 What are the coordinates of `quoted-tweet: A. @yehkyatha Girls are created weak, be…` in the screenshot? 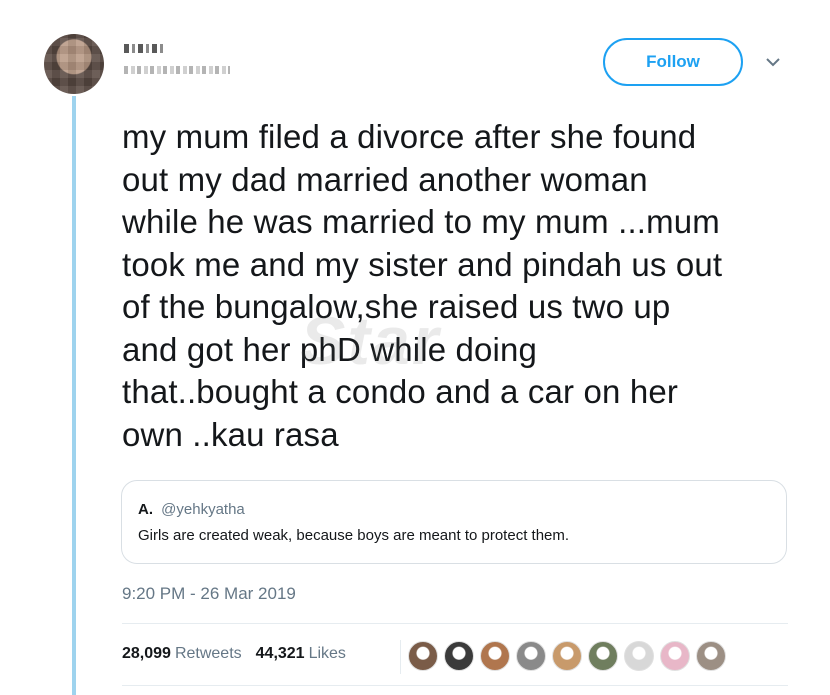 It's located at (454, 522).